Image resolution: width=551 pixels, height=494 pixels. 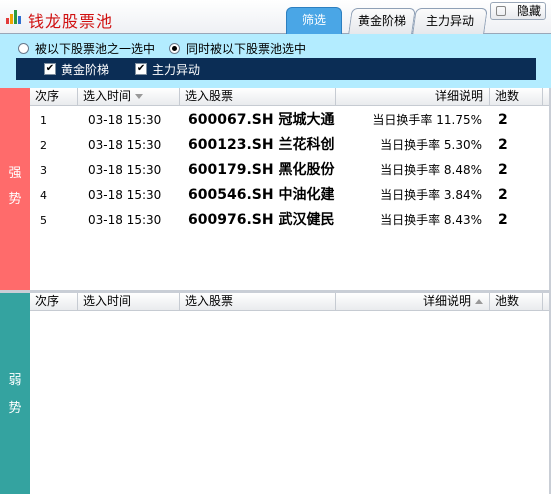 What do you see at coordinates (431, 220) in the screenshot?
I see `row-detail: 当日换手率 8.43%` at bounding box center [431, 220].